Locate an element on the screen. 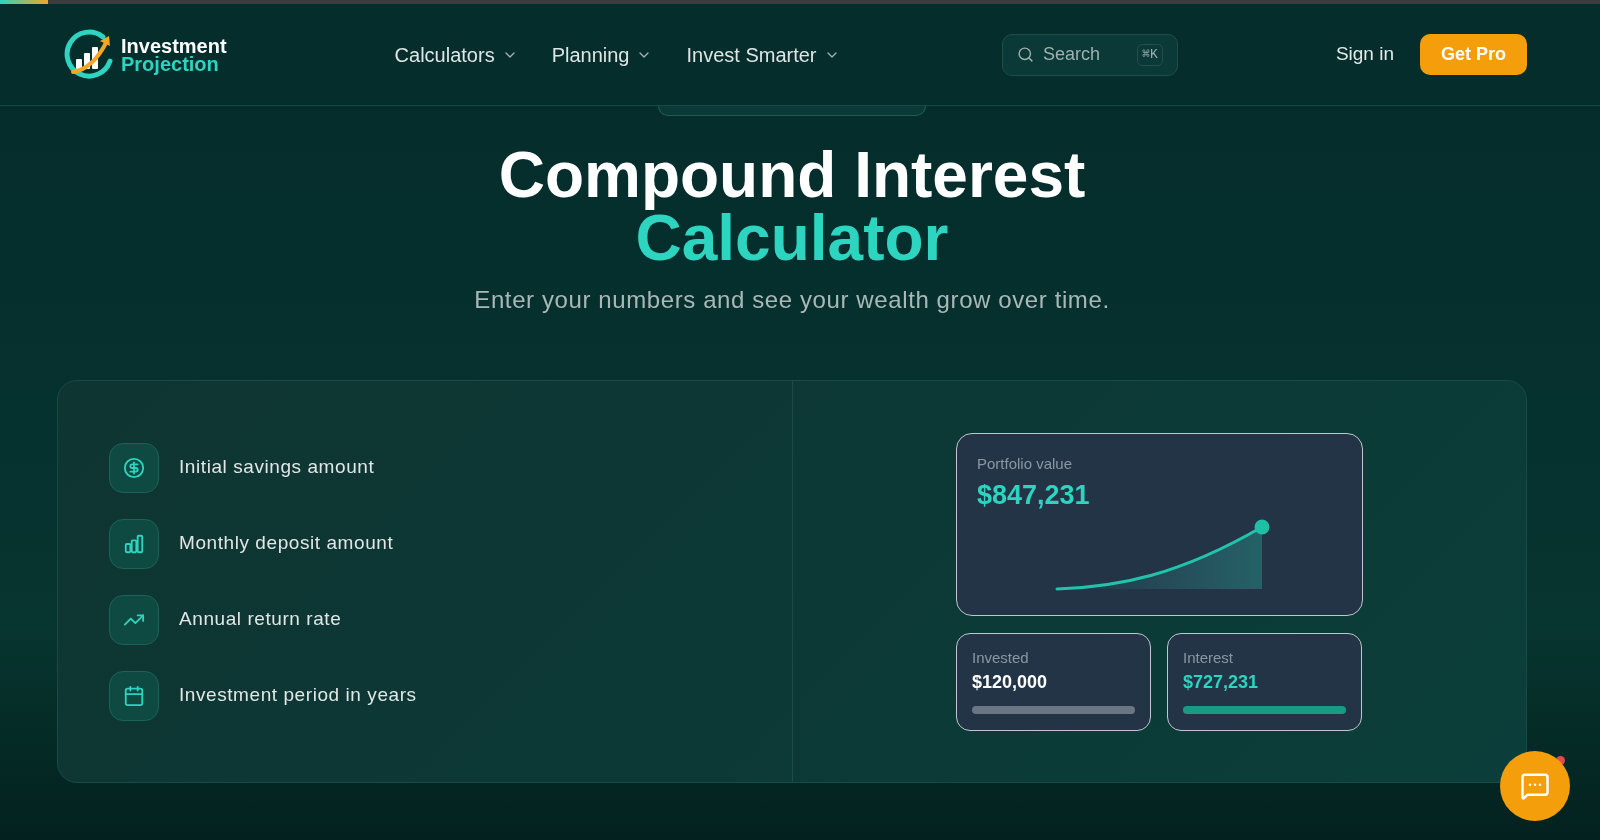 This screenshot has height=840, width=1600. logo-link: Investment Projection is located at coordinates (145, 54).